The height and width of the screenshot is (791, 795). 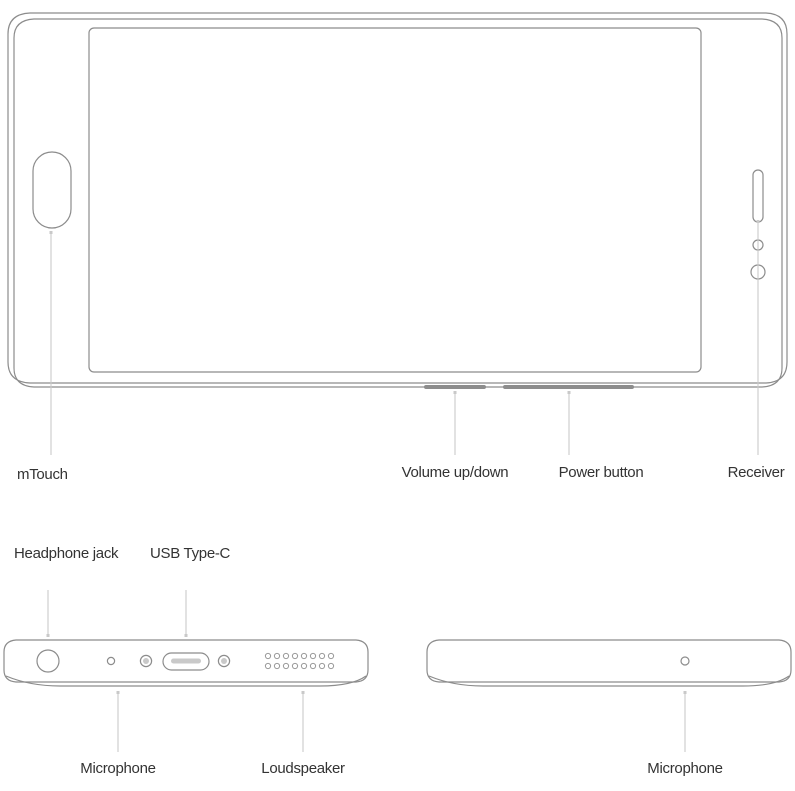 What do you see at coordinates (685, 768) in the screenshot?
I see `label-microphone-top: Microphone` at bounding box center [685, 768].